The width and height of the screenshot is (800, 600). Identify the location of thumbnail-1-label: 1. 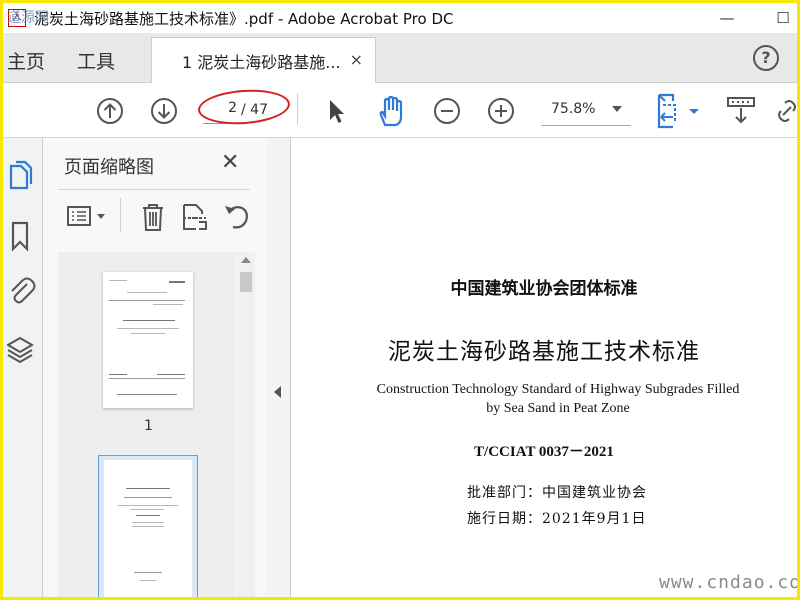
(148, 426).